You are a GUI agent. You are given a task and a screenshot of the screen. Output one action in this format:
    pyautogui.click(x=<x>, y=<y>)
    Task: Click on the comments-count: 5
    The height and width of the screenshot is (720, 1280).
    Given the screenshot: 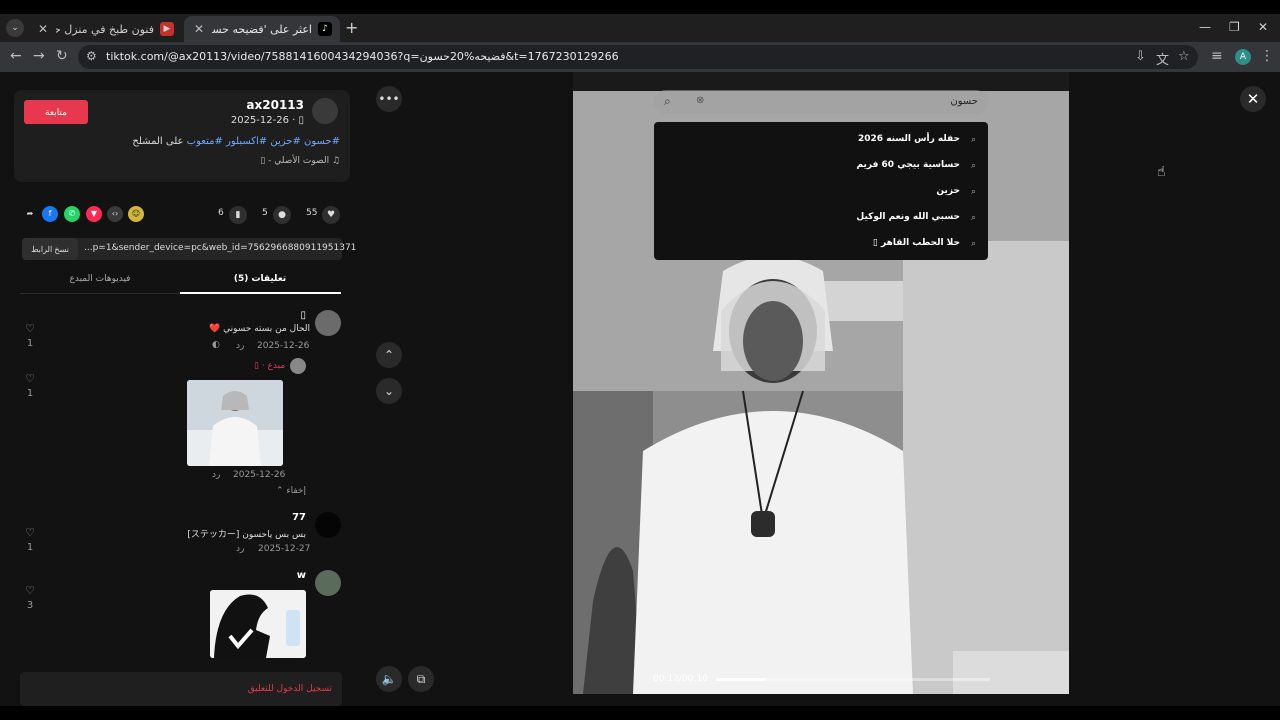 What is the action you would take?
    pyautogui.click(x=265, y=213)
    